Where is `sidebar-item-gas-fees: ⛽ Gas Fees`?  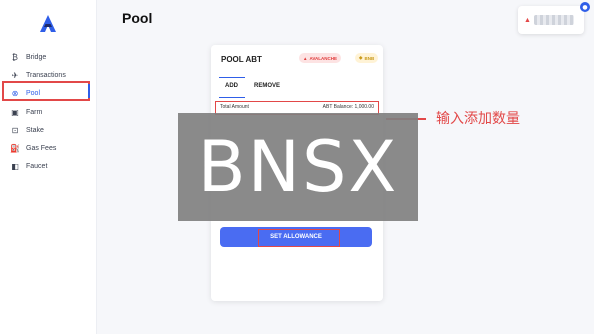
sidebar-item-gas-fees: ⛽ Gas Fees is located at coordinates (50, 148).